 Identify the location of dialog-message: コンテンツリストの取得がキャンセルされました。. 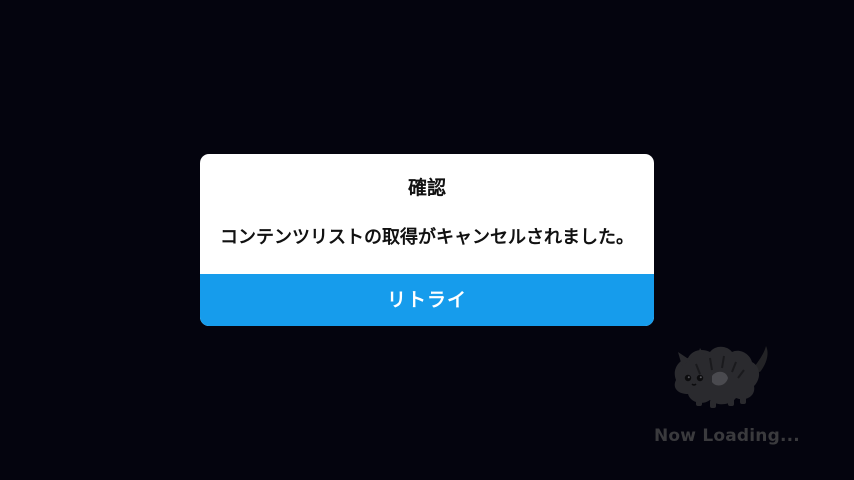
(427, 237).